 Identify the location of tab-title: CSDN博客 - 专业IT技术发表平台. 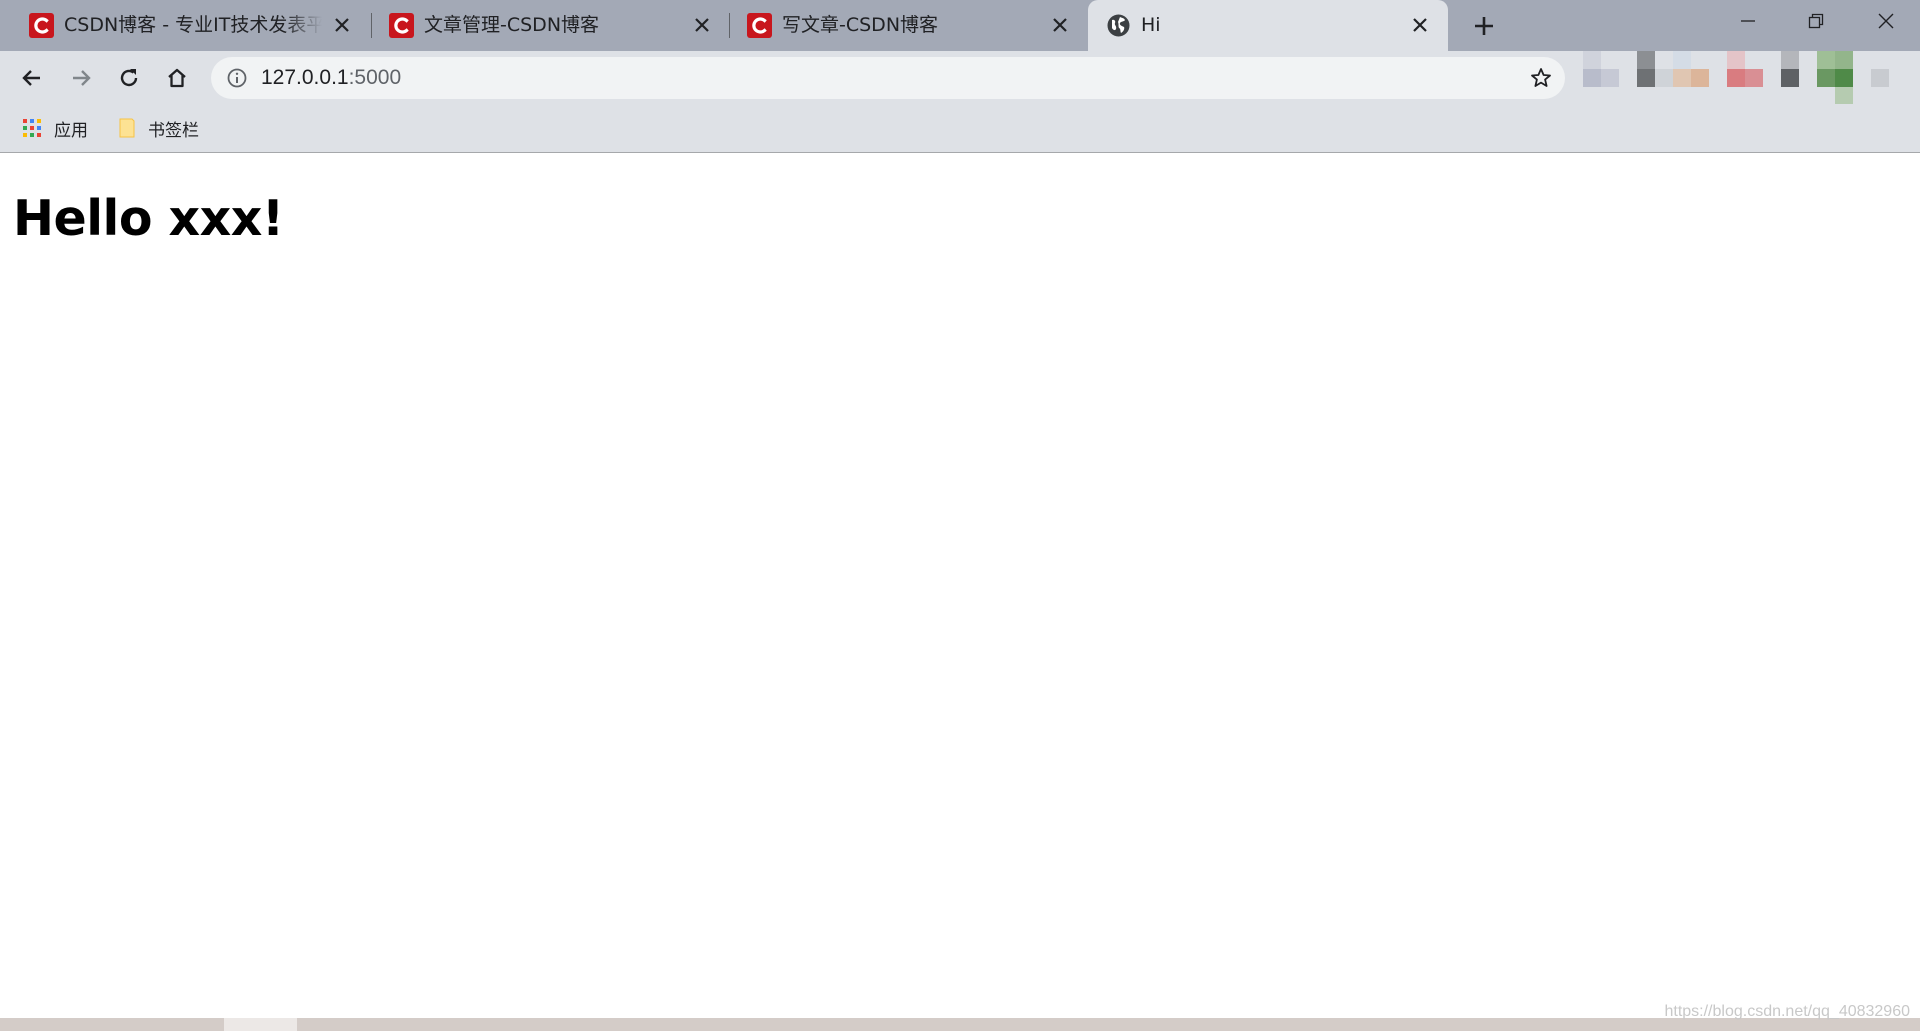
(193, 25).